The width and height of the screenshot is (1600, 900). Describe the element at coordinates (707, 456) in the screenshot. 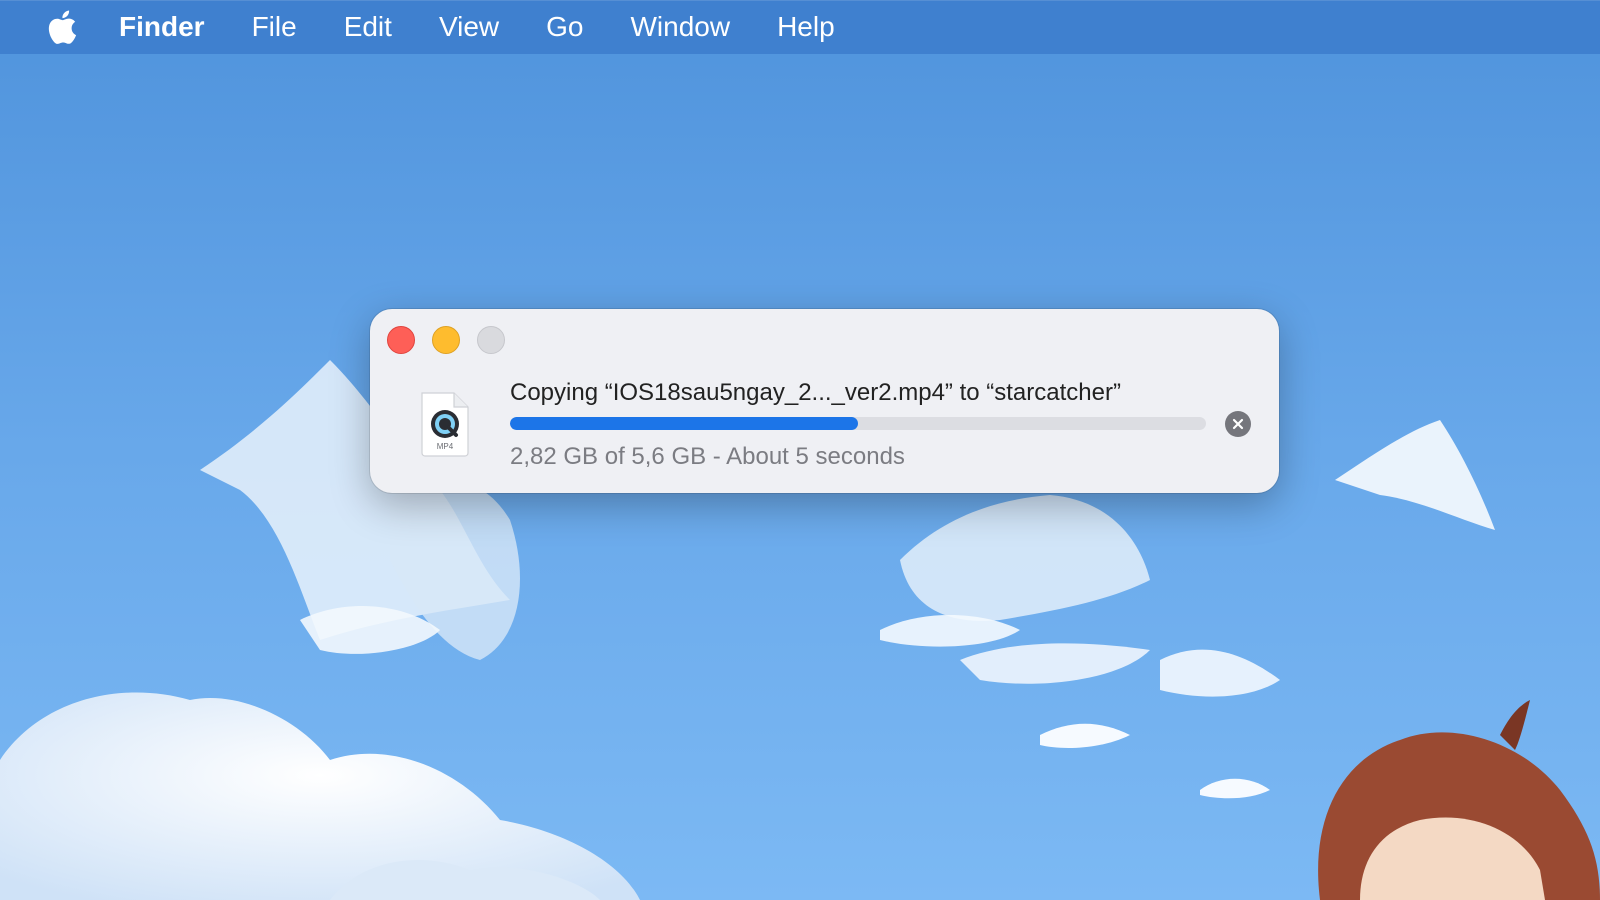

I see `copy-status: 2,82 GB of 5,6 GB - About 5 seconds` at that location.